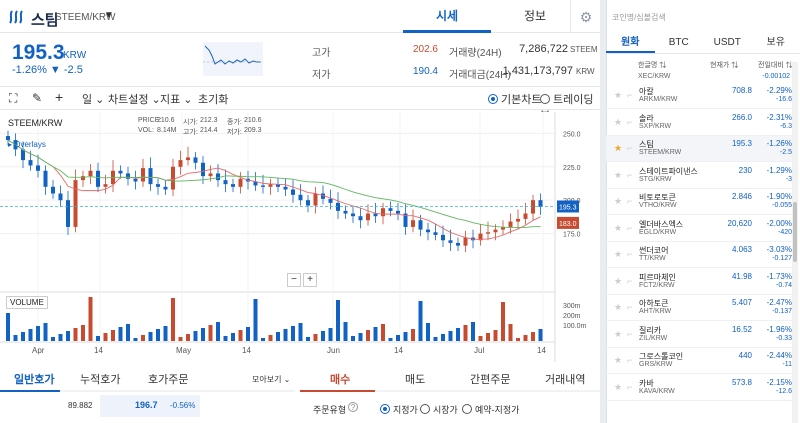 This screenshot has width=800, height=423. What do you see at coordinates (168, 379) in the screenshot?
I see `tab-quote-order: 호가주문` at bounding box center [168, 379].